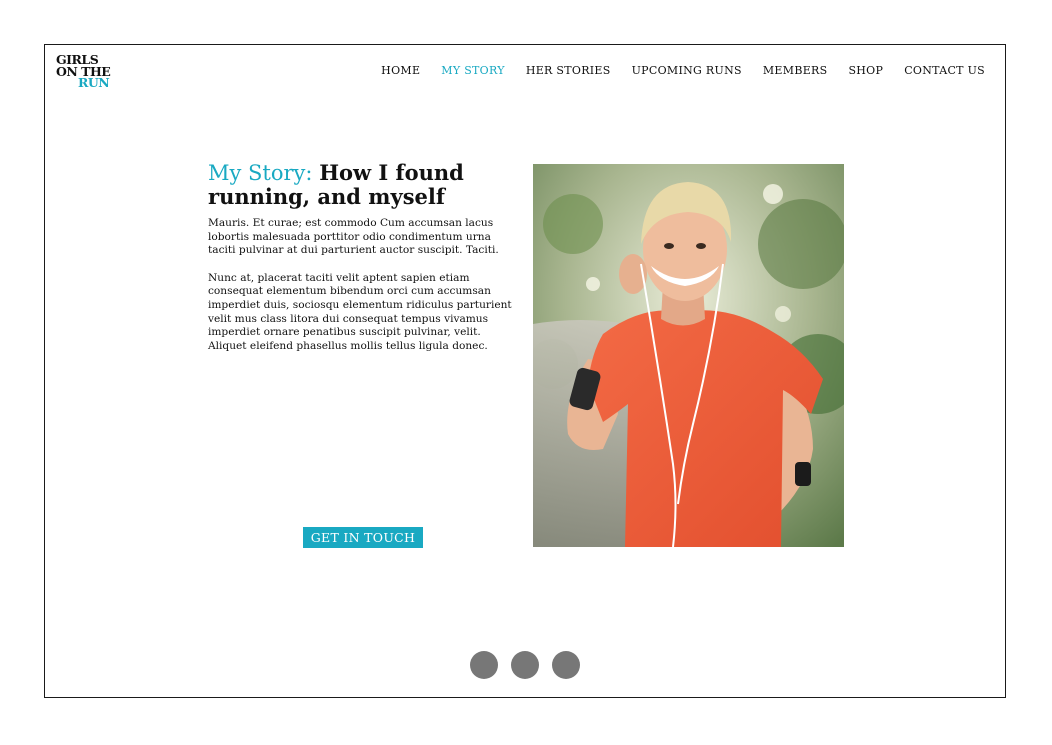  Describe the element at coordinates (473, 70) in the screenshot. I see `nav-my-story: MY STORY` at that location.